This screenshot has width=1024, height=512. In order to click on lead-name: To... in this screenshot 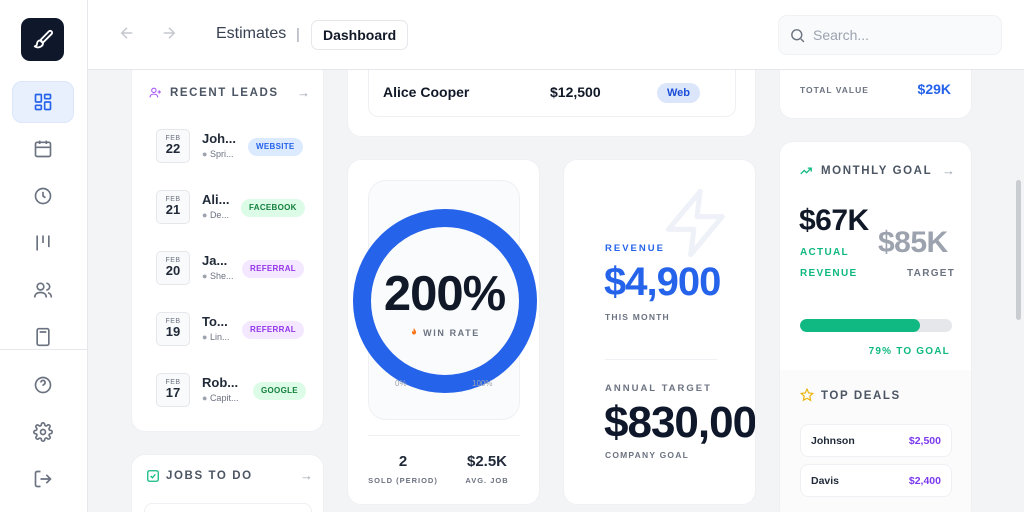, I will do `click(215, 321)`.